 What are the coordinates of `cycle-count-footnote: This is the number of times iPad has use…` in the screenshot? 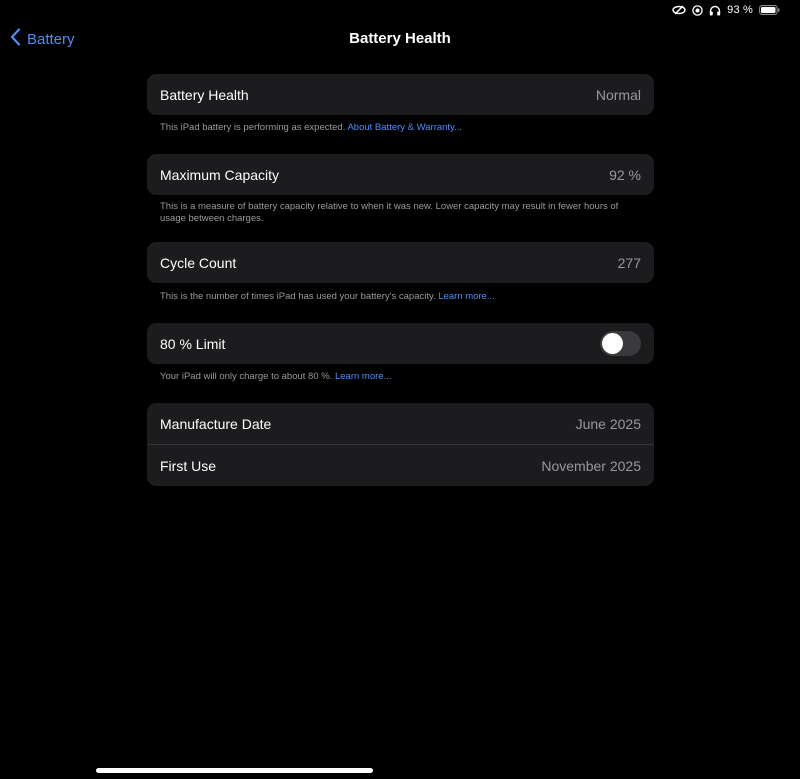 It's located at (400, 297).